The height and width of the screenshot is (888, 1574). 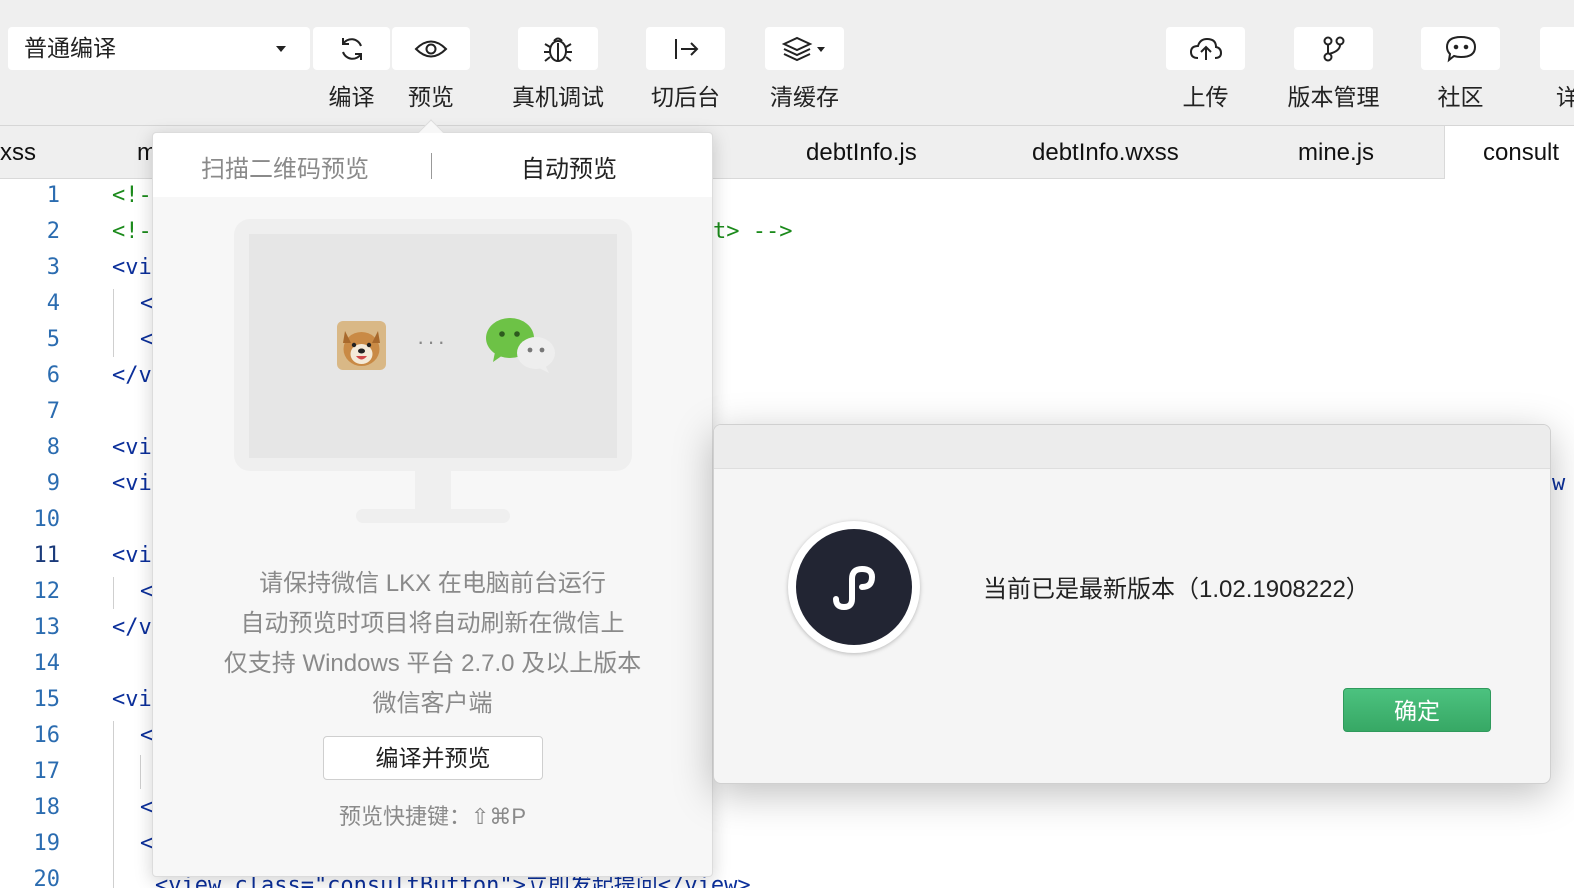 I want to click on line-number: 5, so click(x=53, y=339).